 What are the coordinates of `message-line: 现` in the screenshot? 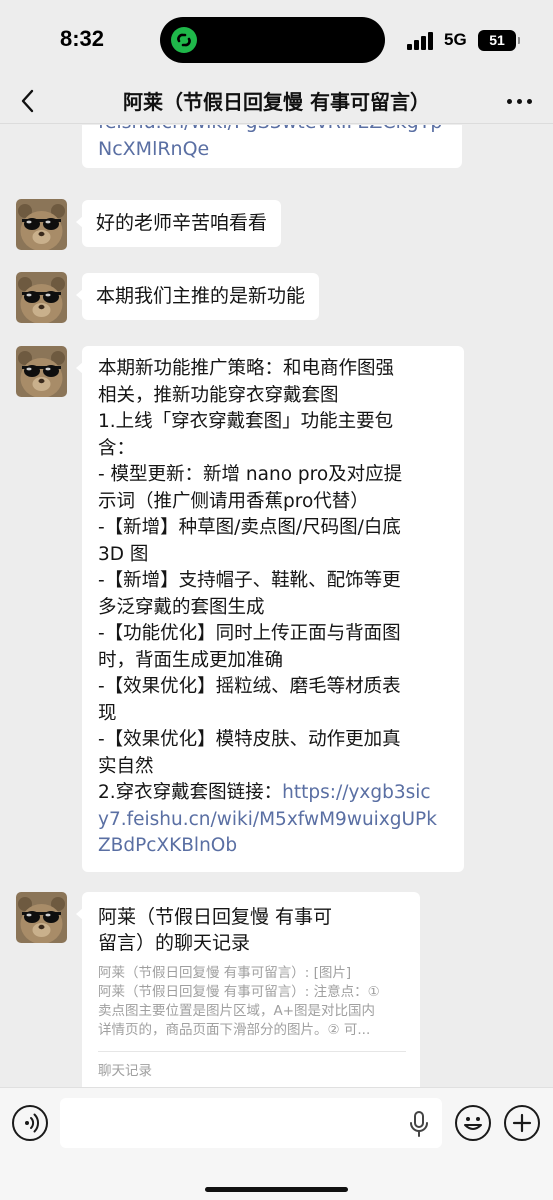 It's located at (107, 713).